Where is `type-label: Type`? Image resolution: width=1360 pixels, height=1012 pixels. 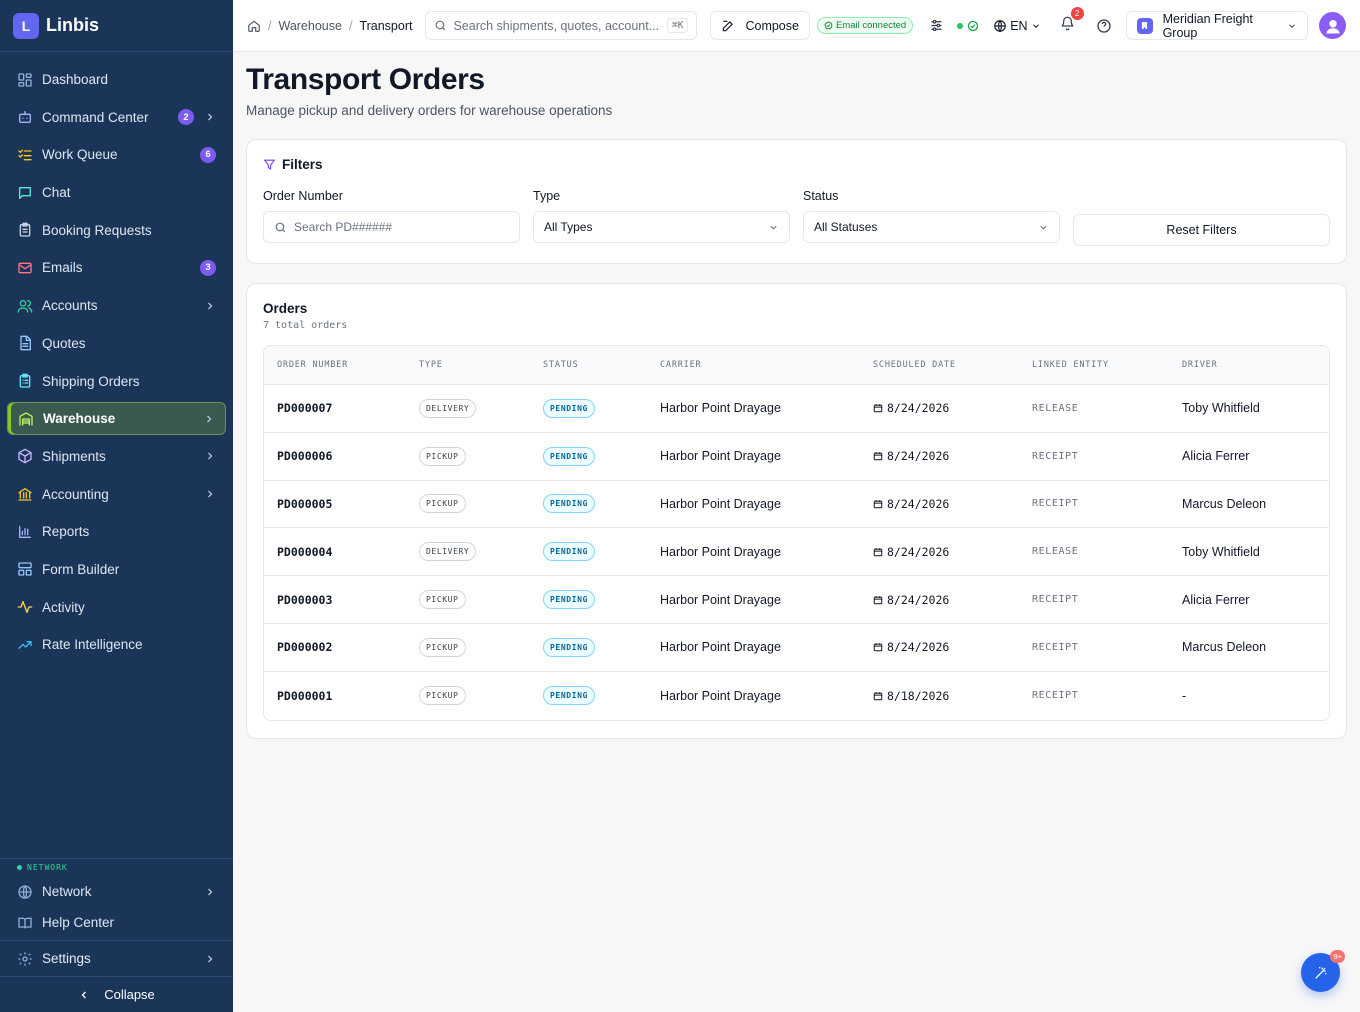 type-label: Type is located at coordinates (547, 196).